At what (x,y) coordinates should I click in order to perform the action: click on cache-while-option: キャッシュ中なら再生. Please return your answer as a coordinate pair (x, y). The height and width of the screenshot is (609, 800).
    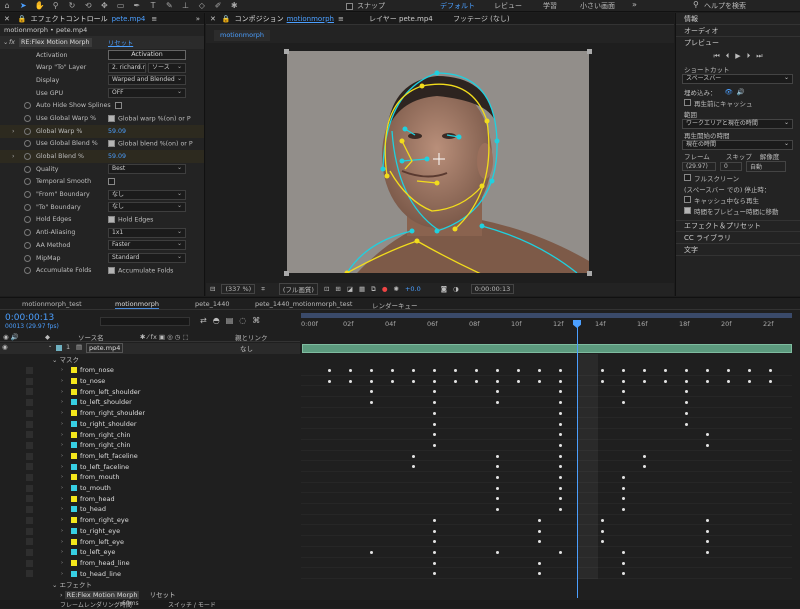
    Looking at the image, I should click on (738, 199).